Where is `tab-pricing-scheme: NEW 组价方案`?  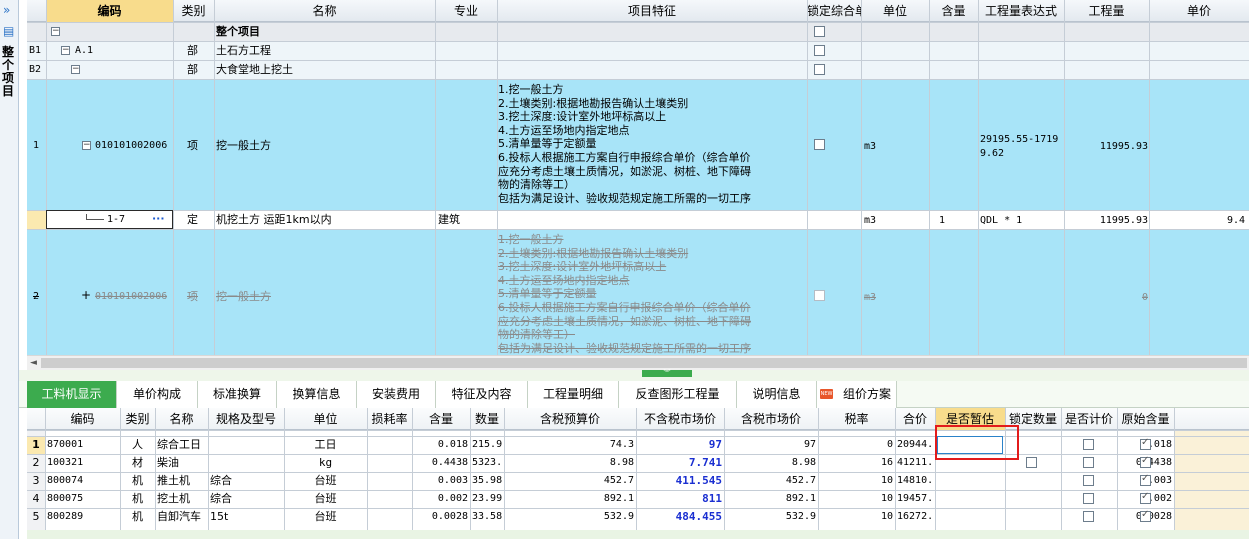 tab-pricing-scheme: NEW 组价方案 is located at coordinates (857, 394).